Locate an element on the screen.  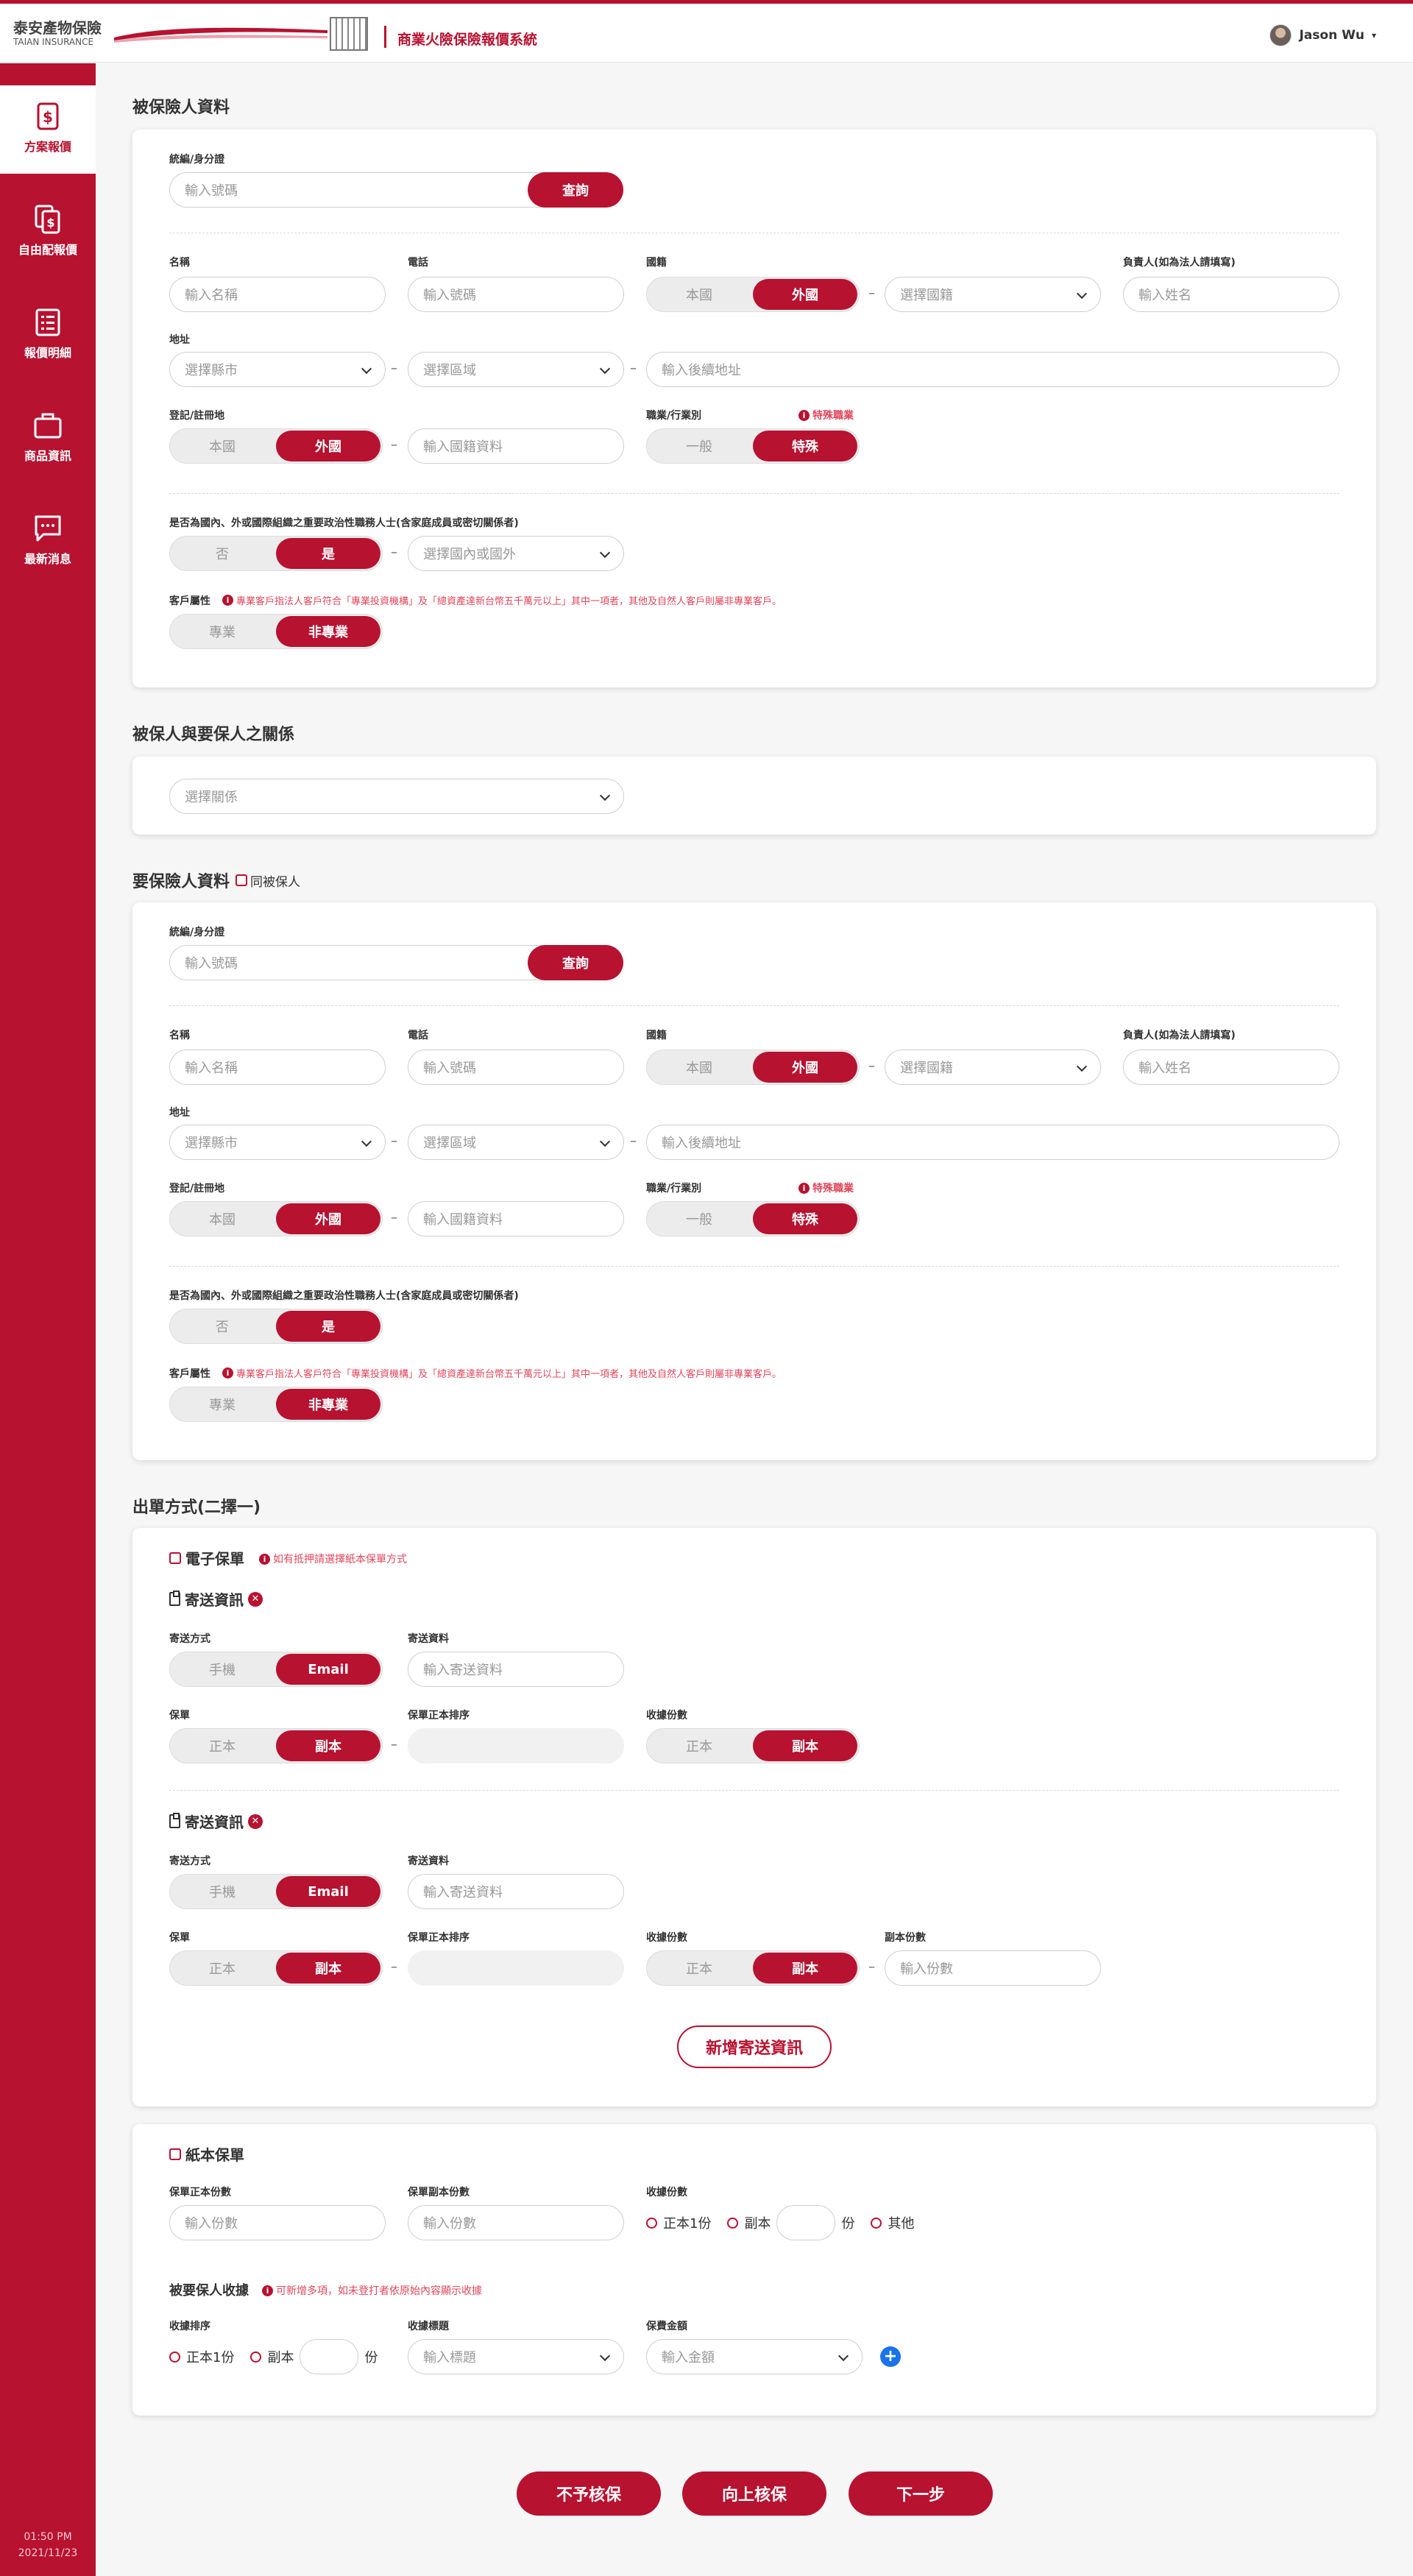
insured-district-select: 選擇區域 is located at coordinates (516, 369).